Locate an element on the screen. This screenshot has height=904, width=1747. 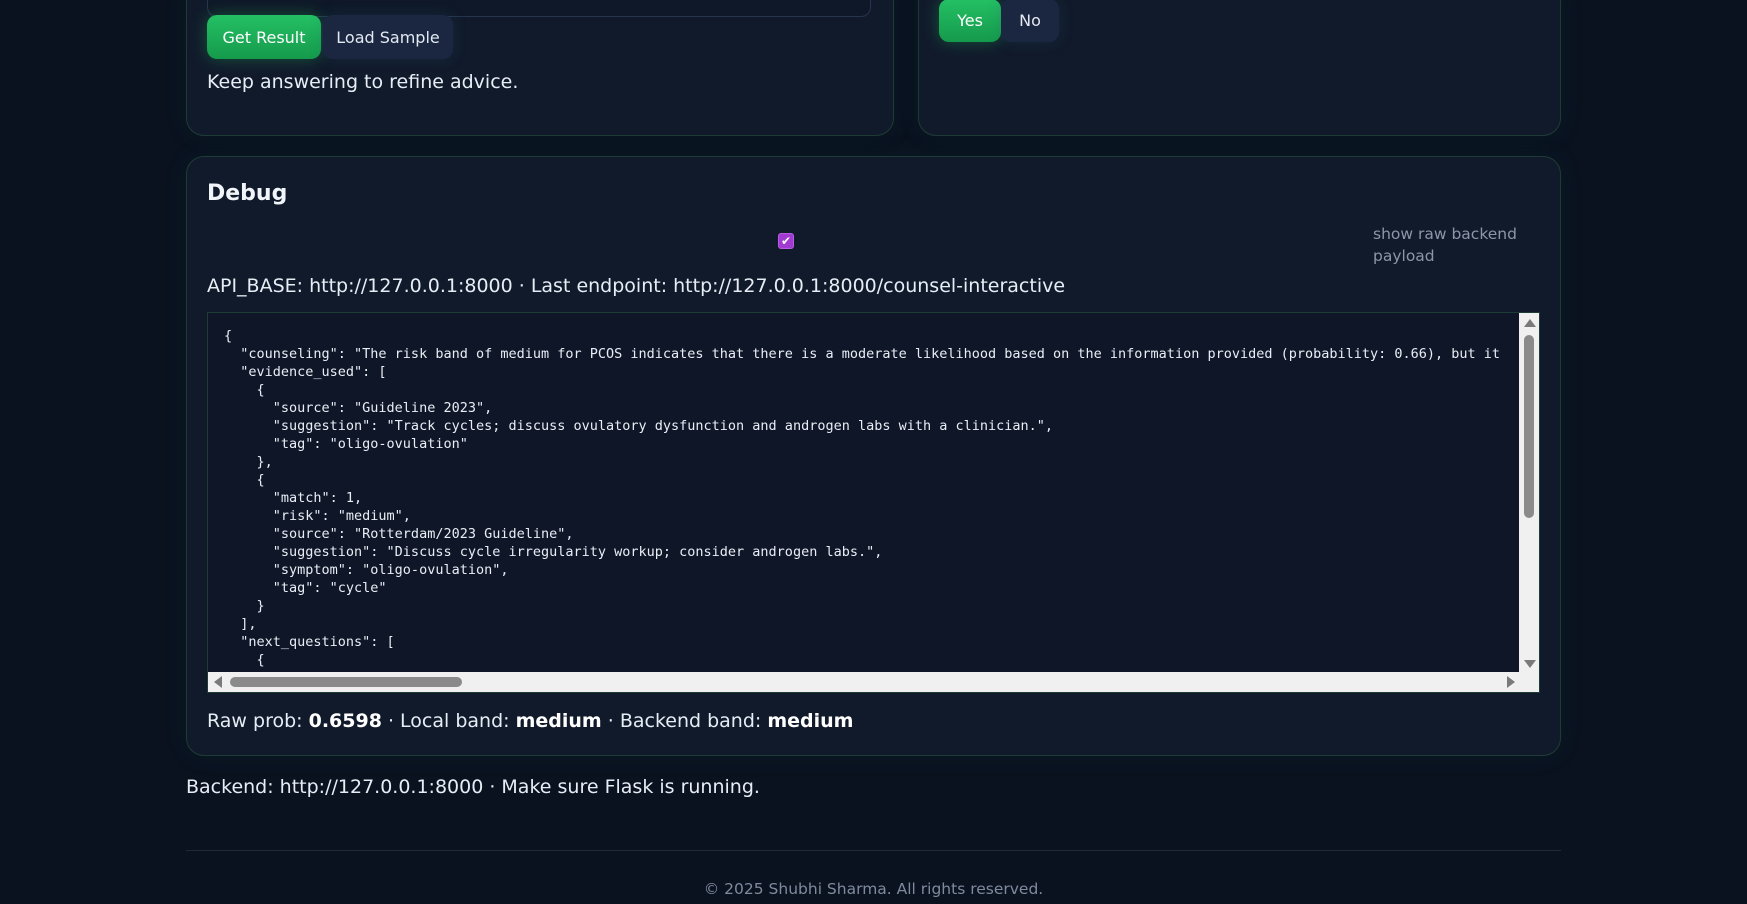
no-button: No is located at coordinates (1030, 21).